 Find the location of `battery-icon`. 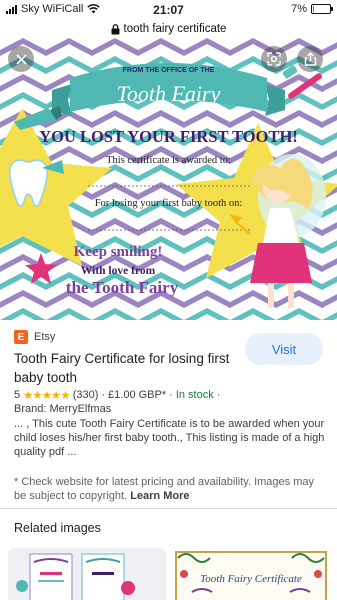

battery-icon is located at coordinates (322, 9).